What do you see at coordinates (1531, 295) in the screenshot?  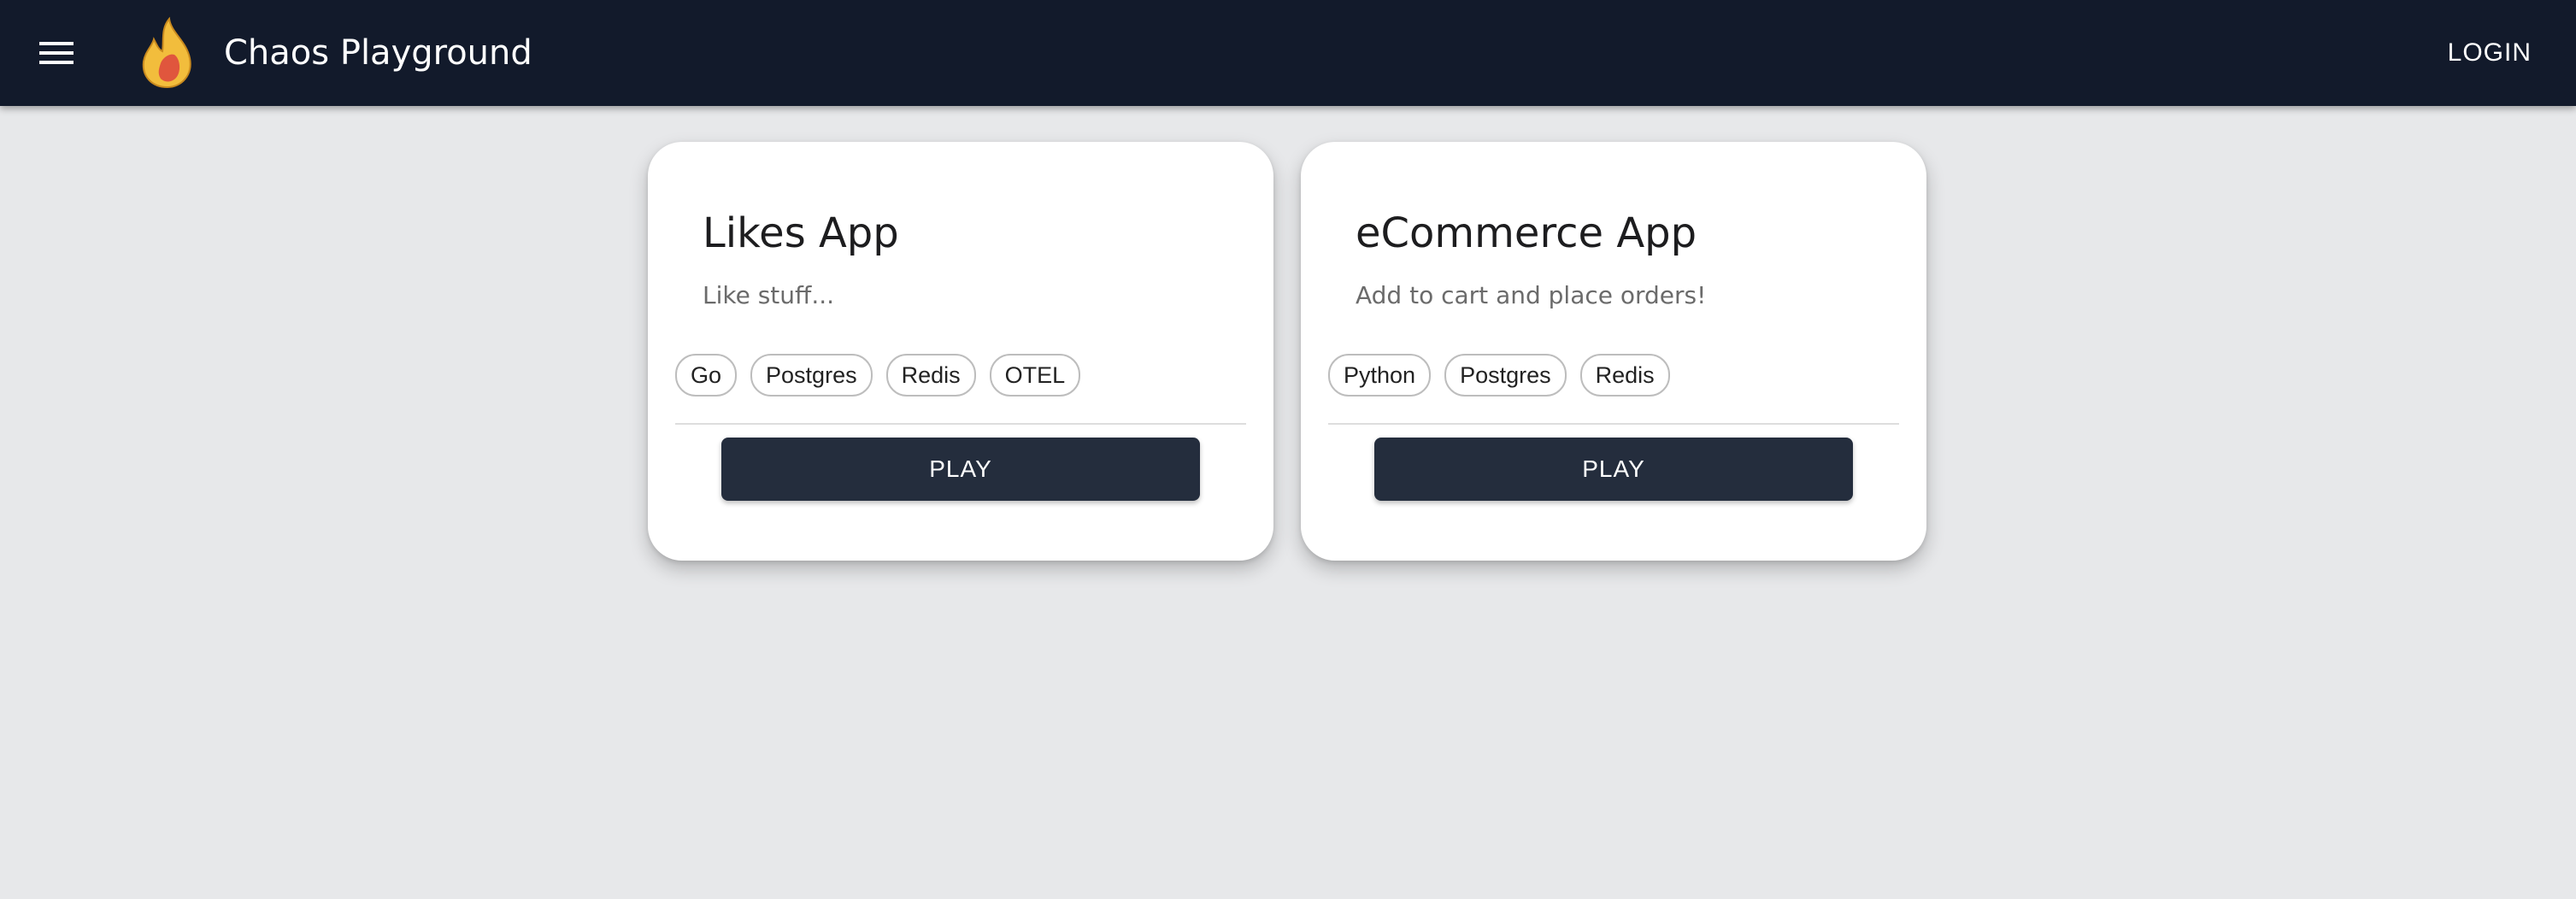 I see `card-description: Add to cart and place orders!` at bounding box center [1531, 295].